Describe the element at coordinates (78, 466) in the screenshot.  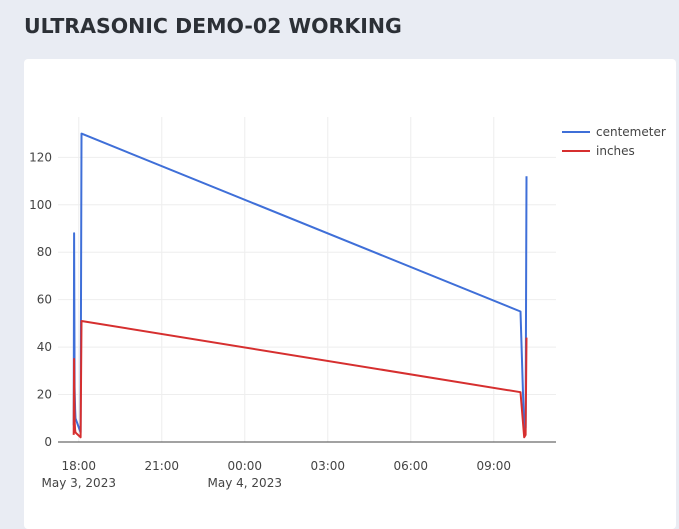
I see `x-tick-label: 18:00` at that location.